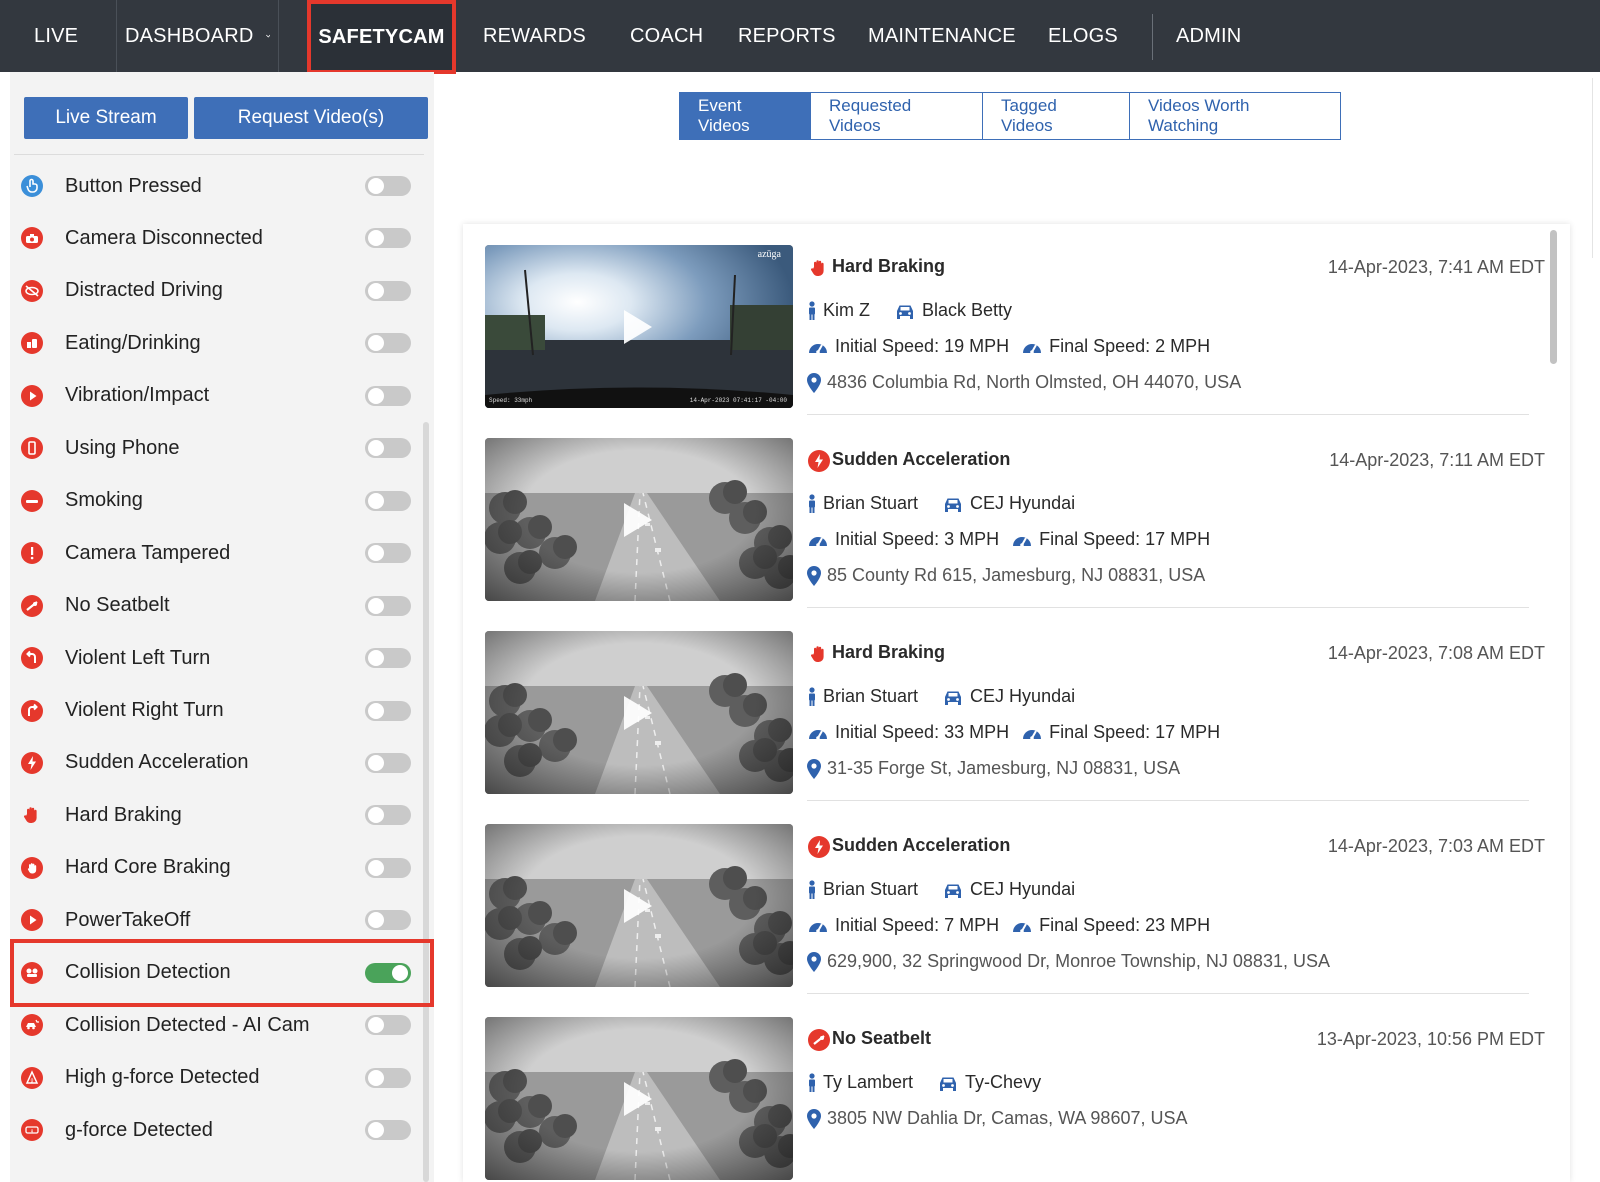 This screenshot has height=1182, width=1600. I want to click on filter-label: Camera Disconnected, so click(164, 237).